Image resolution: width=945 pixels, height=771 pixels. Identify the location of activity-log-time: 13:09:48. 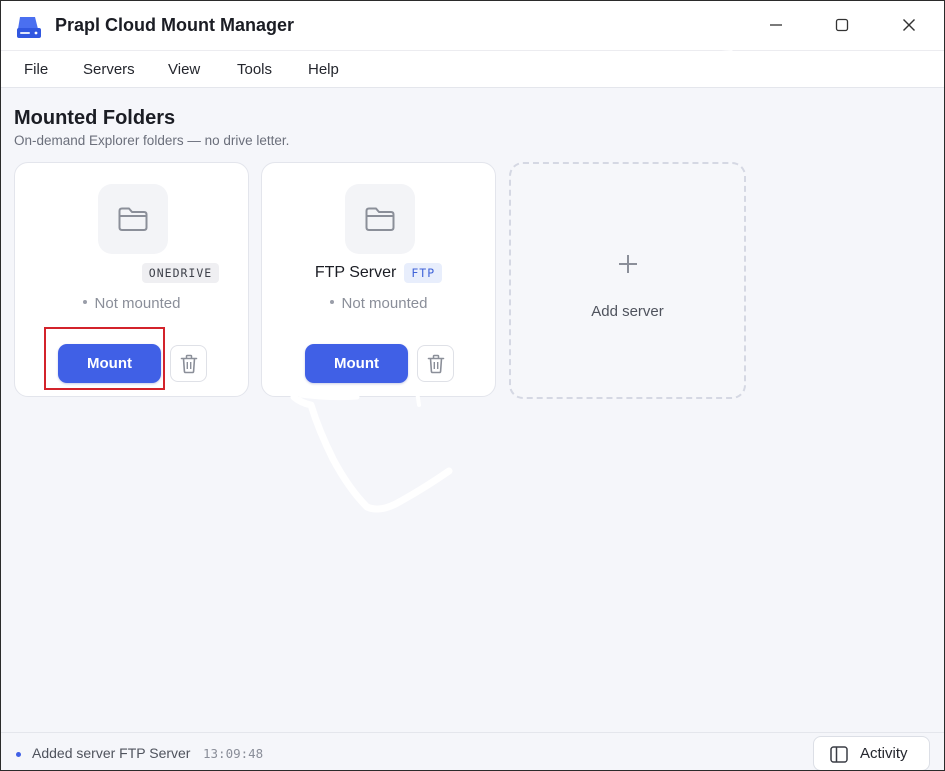
(233, 753).